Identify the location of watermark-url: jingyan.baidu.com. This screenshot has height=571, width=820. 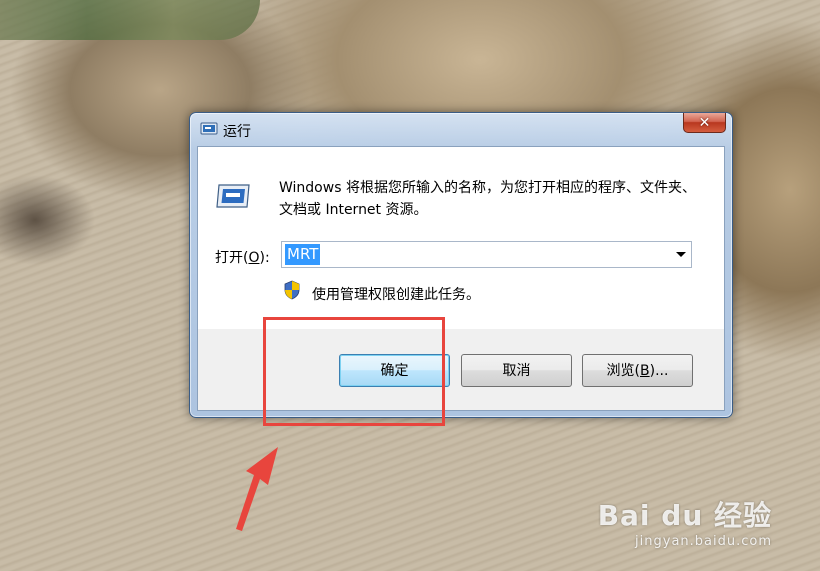
(703, 541).